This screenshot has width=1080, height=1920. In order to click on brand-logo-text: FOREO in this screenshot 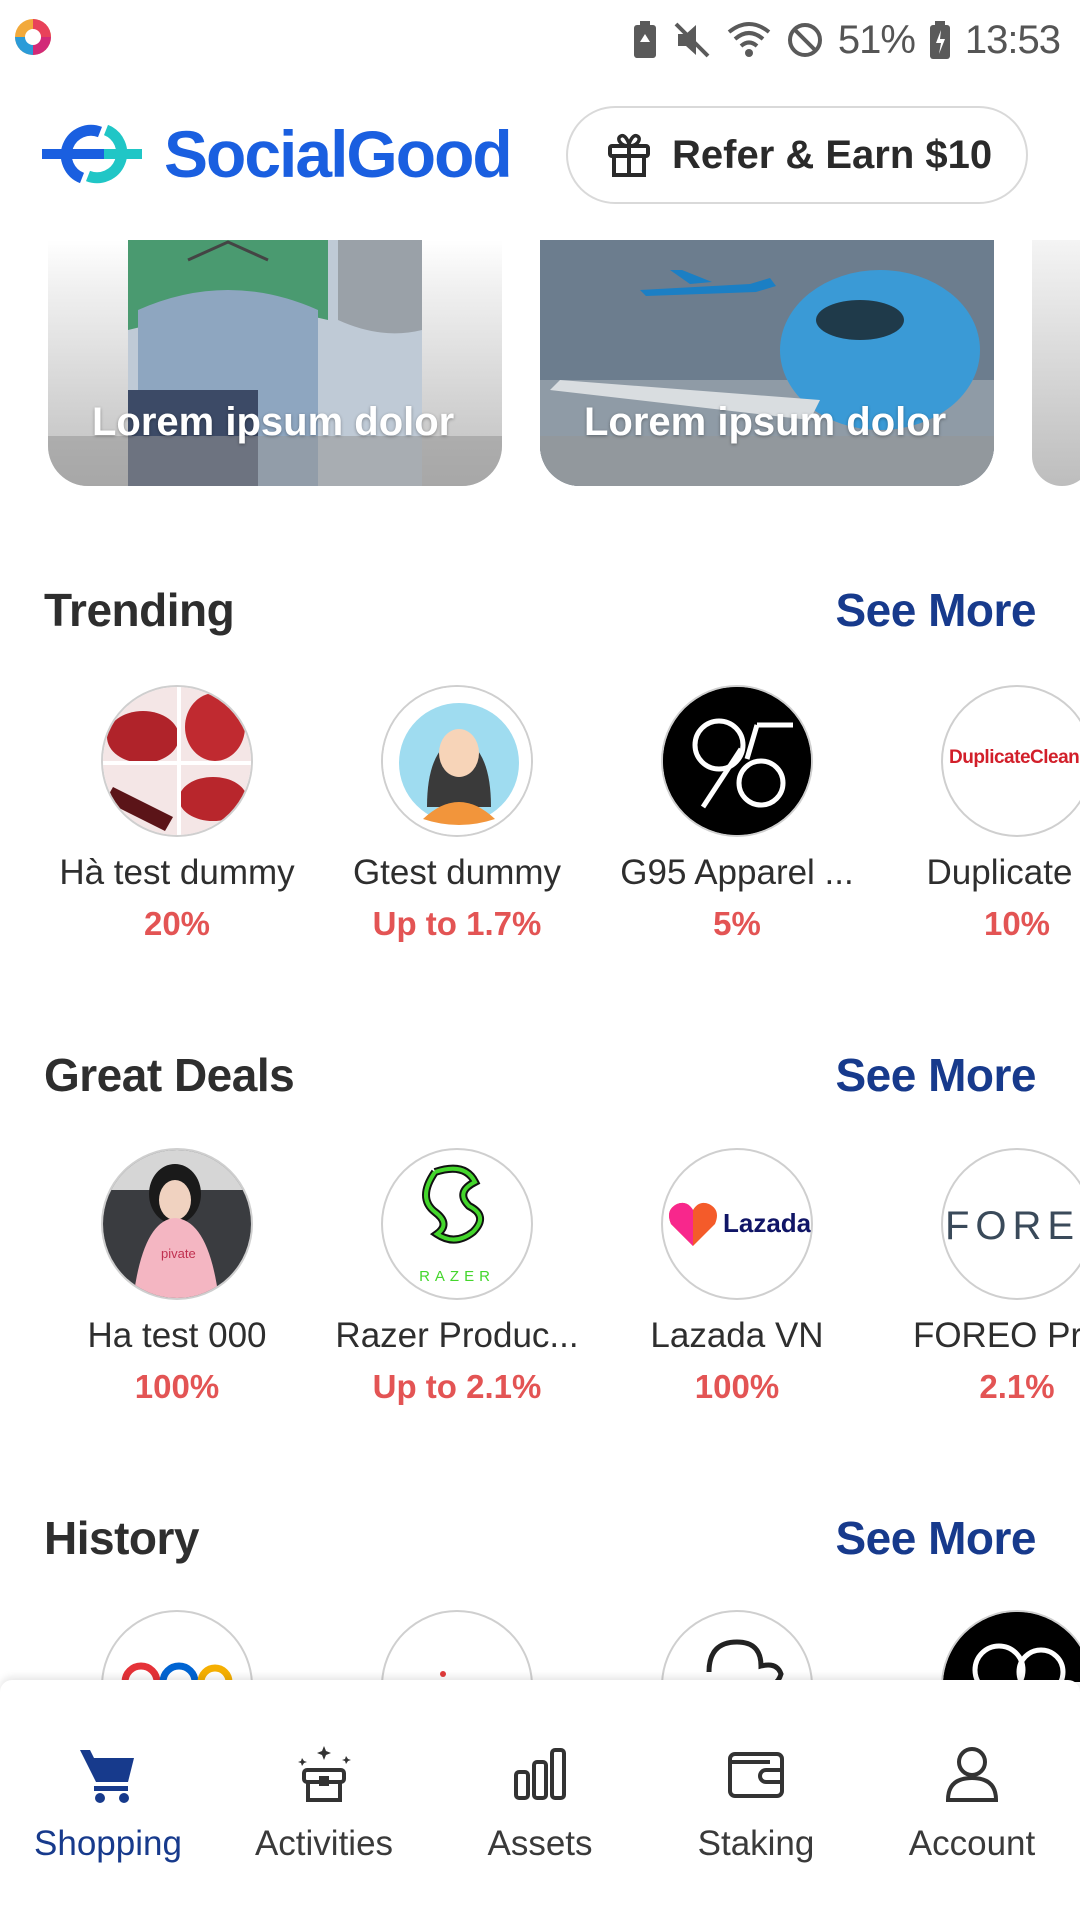, I will do `click(1012, 1226)`.